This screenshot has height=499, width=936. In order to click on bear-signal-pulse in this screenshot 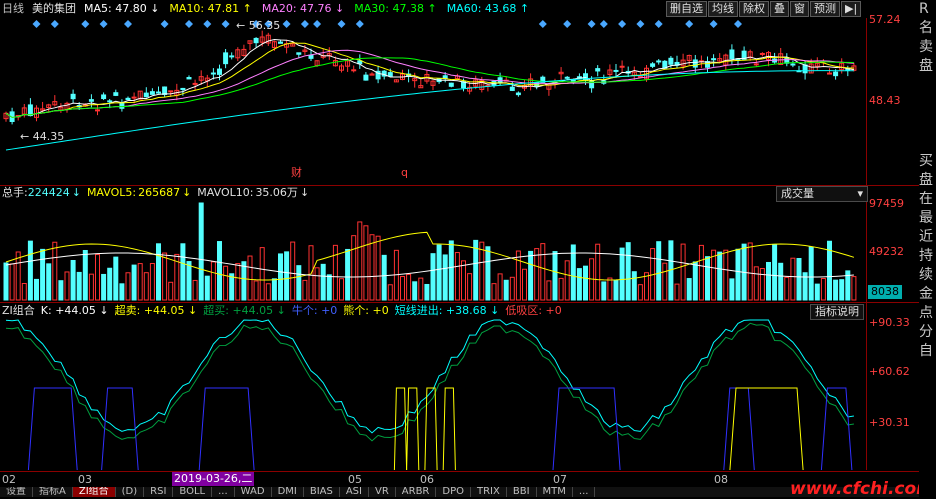, I will do `click(449, 428)`.